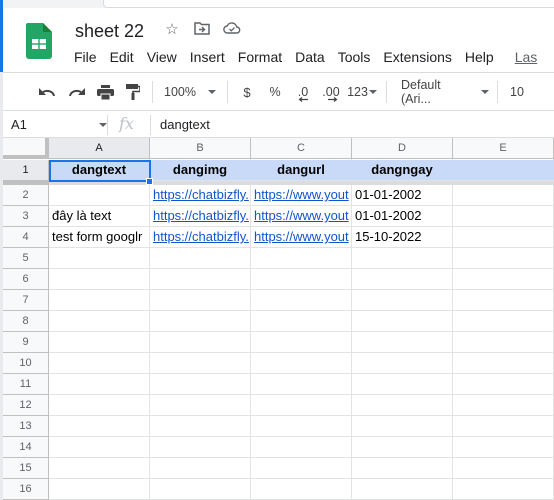 The image size is (554, 500). Describe the element at coordinates (301, 489) in the screenshot. I see `cell-C16` at that location.